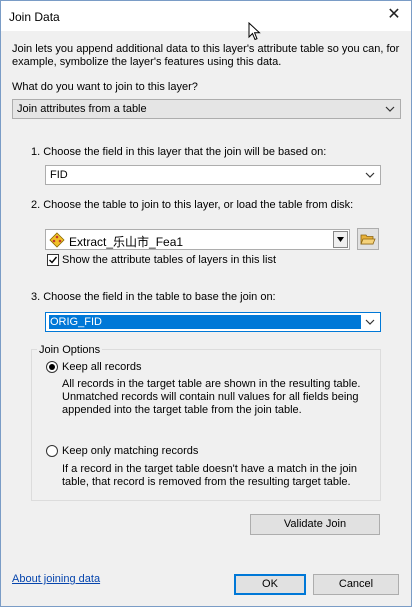 Image resolution: width=412 pixels, height=607 pixels. I want to click on about-joining-data-link: About joining data, so click(56, 579).